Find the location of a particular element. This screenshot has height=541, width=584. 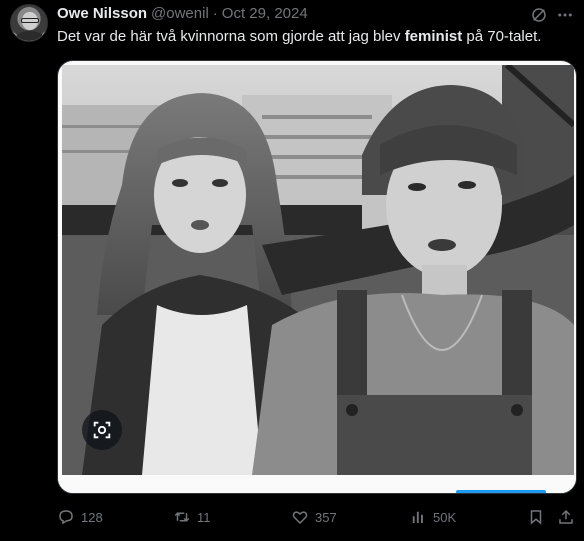

media-accent-bar is located at coordinates (501, 491).